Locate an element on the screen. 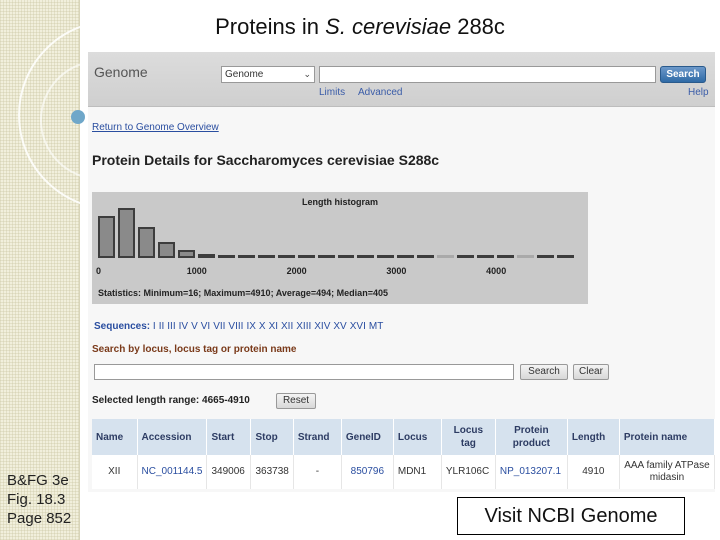 This screenshot has width=720, height=540. chevron-down-icon: ⌄ is located at coordinates (307, 74).